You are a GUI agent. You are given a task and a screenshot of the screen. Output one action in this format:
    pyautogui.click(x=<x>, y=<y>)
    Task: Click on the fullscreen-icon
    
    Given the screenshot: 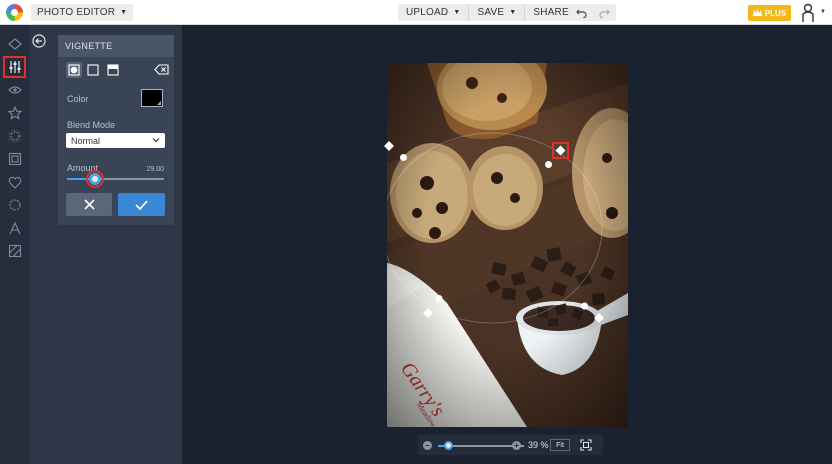 What is the action you would take?
    pyautogui.click(x=586, y=445)
    